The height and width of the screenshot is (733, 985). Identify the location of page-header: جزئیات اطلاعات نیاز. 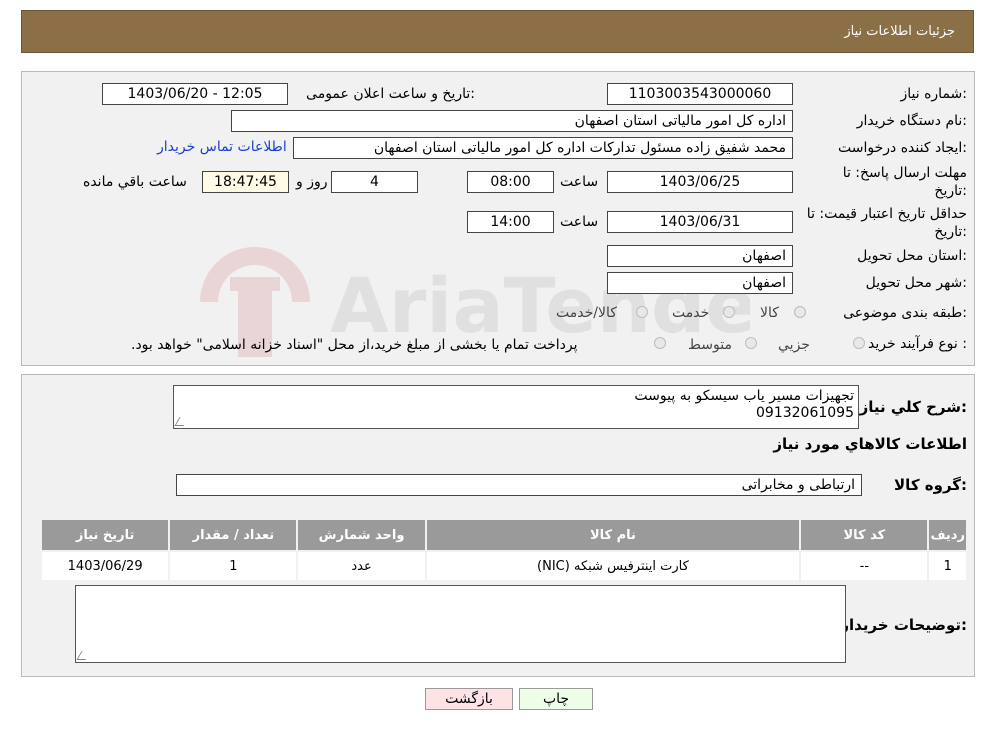
(497, 31).